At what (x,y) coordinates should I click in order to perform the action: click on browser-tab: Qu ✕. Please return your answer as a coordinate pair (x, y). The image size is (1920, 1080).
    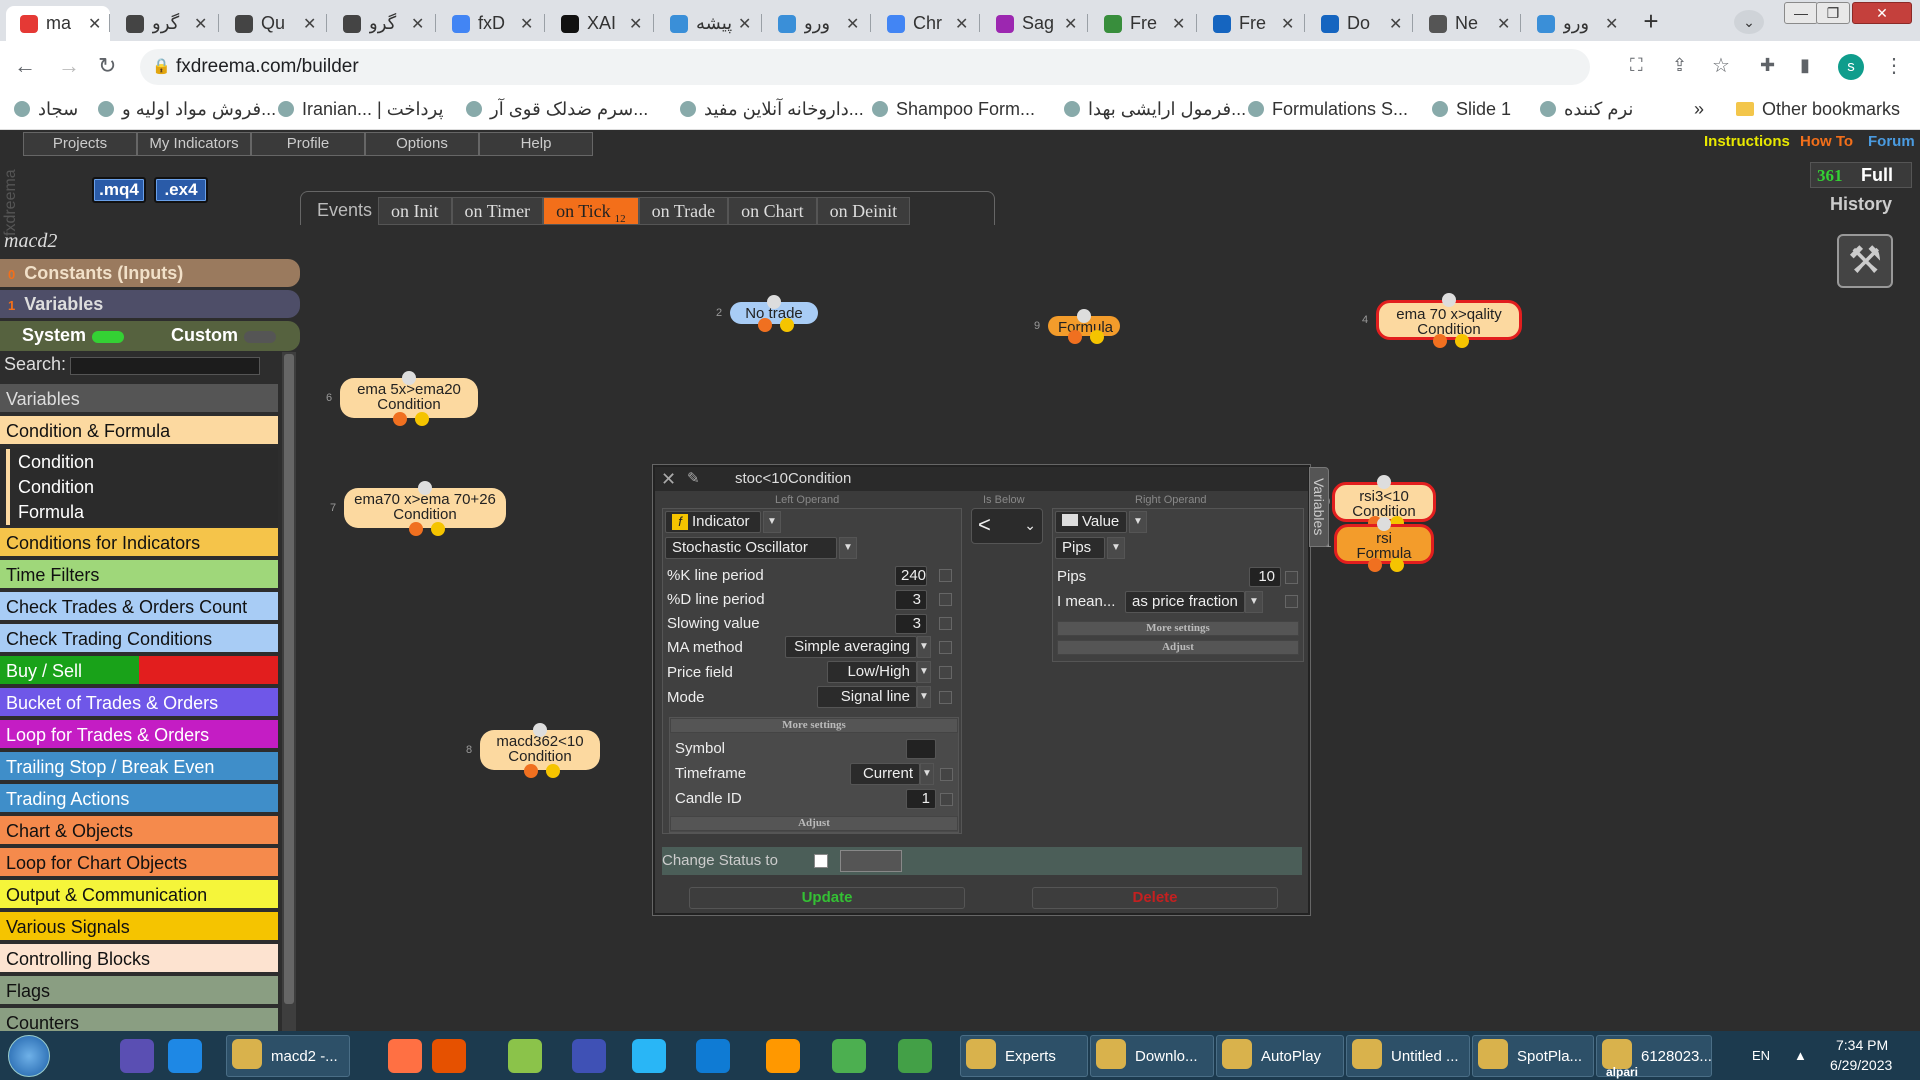
    Looking at the image, I should click on (273, 23).